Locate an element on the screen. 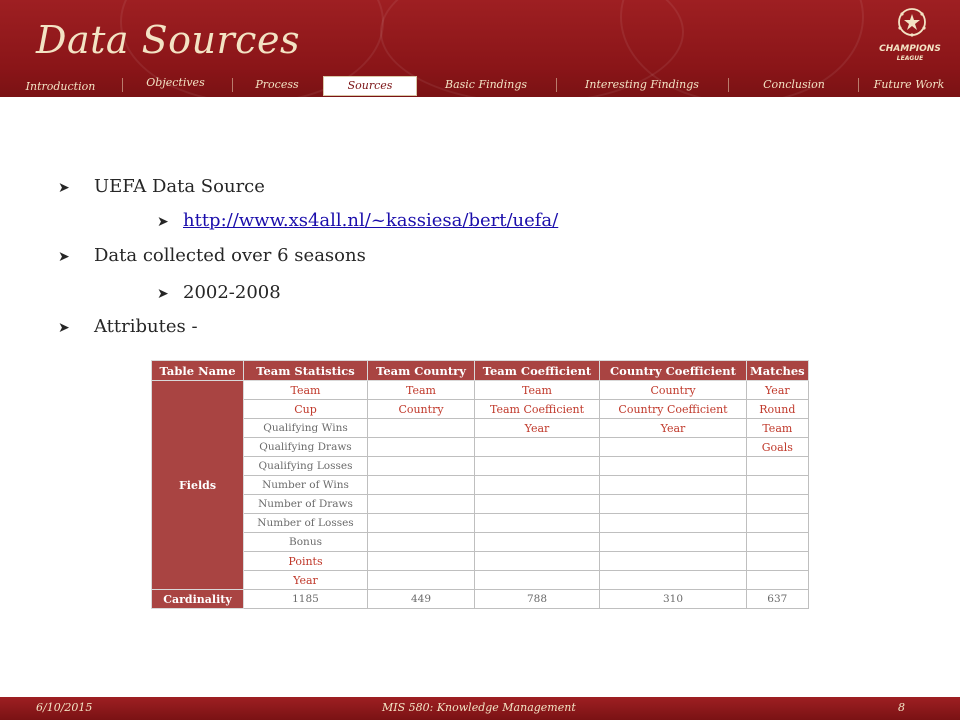 This screenshot has height=720, width=960. table-cell: Round is located at coordinates (777, 409).